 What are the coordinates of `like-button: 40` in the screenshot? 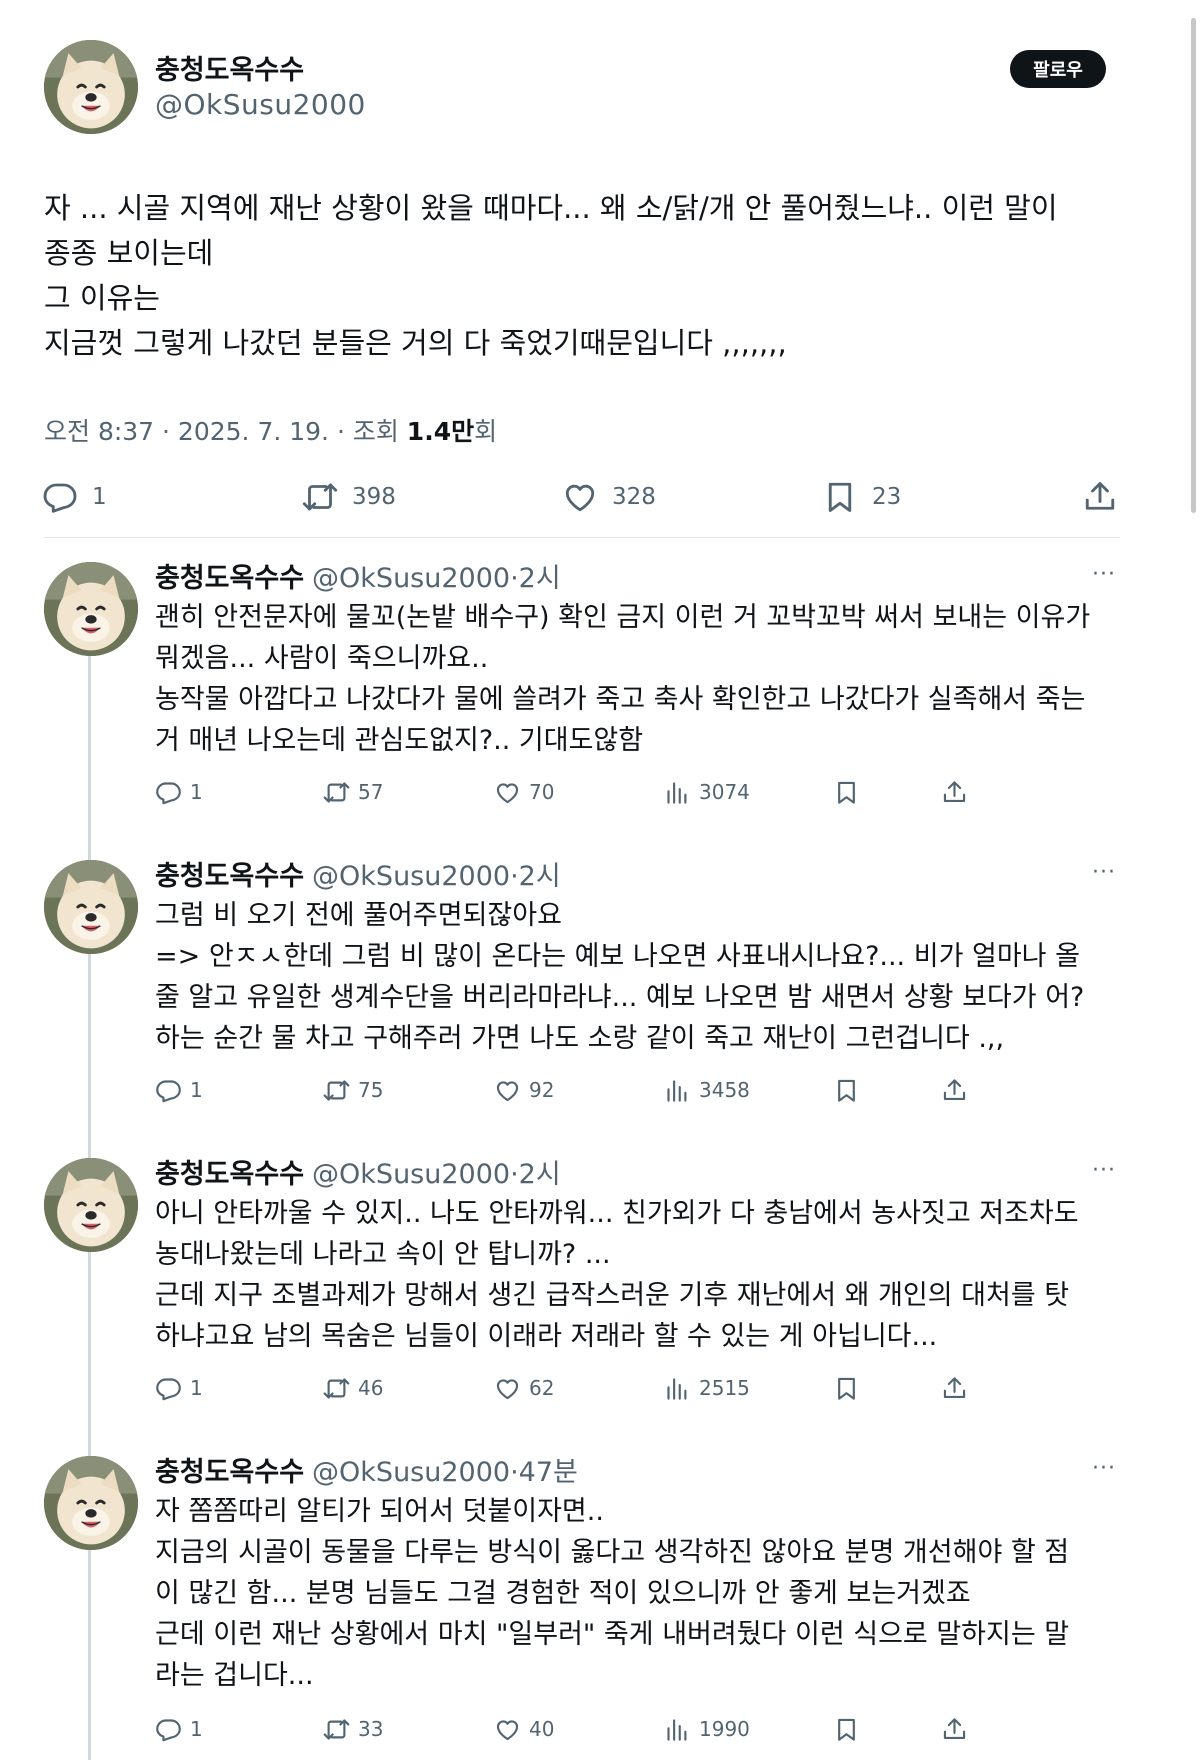 It's located at (524, 1729).